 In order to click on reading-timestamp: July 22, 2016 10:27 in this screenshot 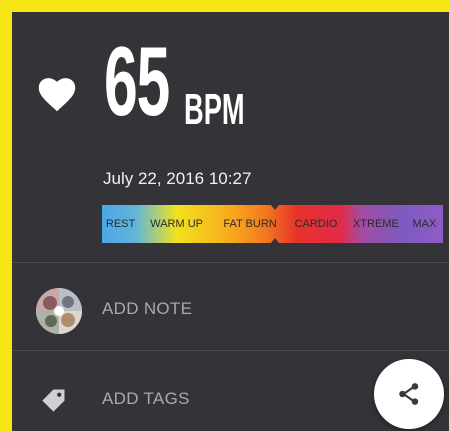, I will do `click(177, 178)`.